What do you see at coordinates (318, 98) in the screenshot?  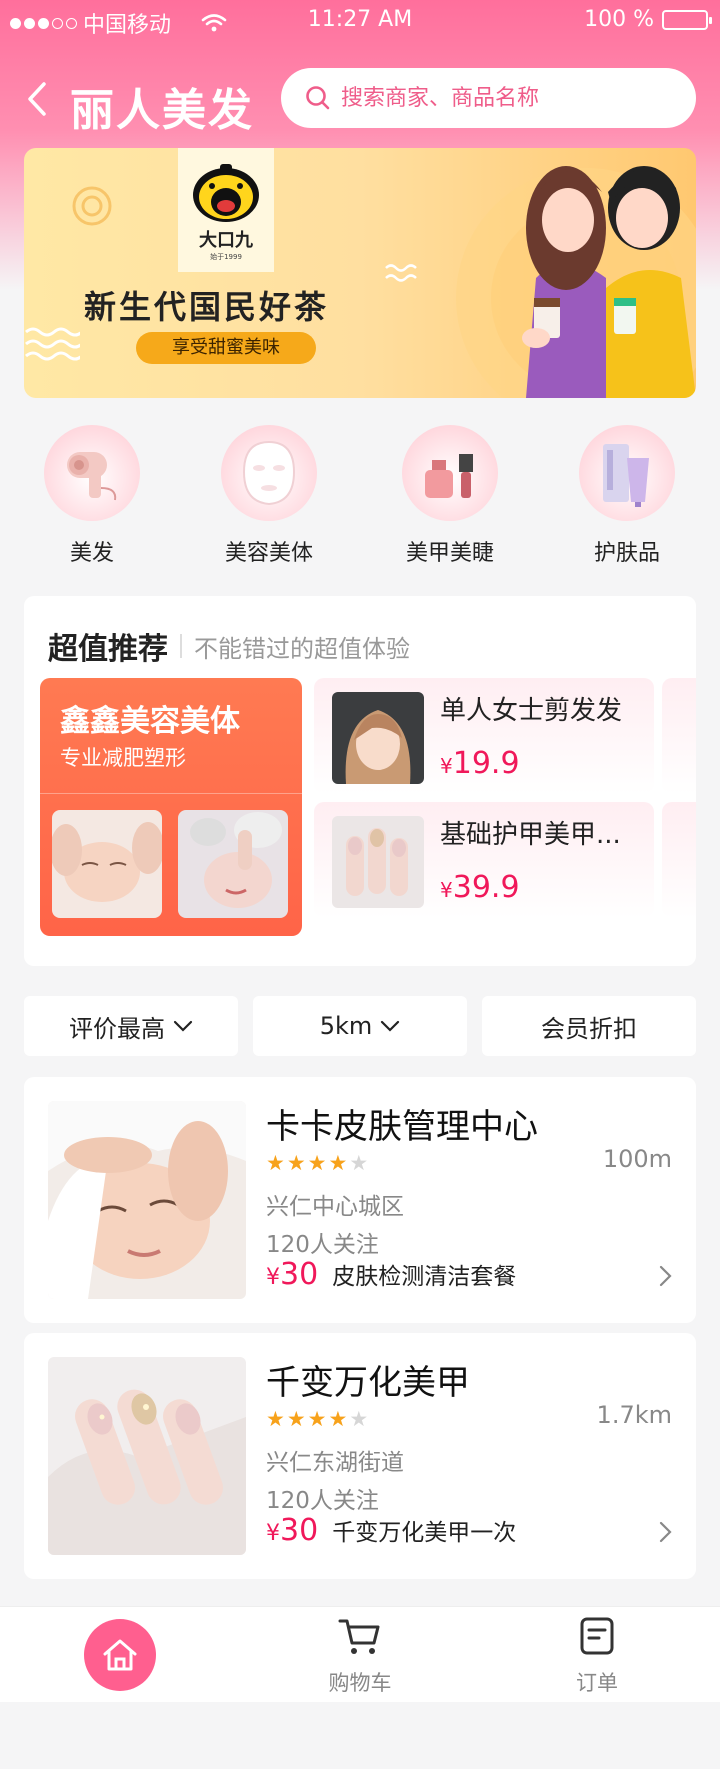 I see `search-icon` at bounding box center [318, 98].